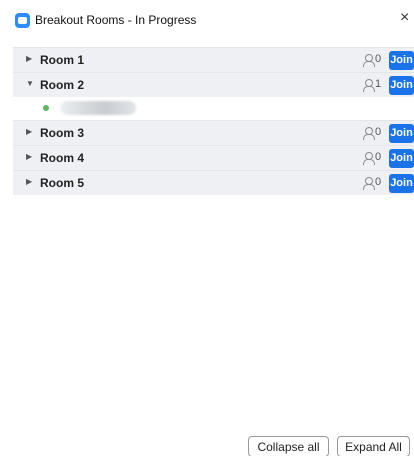 This screenshot has width=414, height=456. What do you see at coordinates (404, 18) in the screenshot?
I see `close-icon: ×` at bounding box center [404, 18].